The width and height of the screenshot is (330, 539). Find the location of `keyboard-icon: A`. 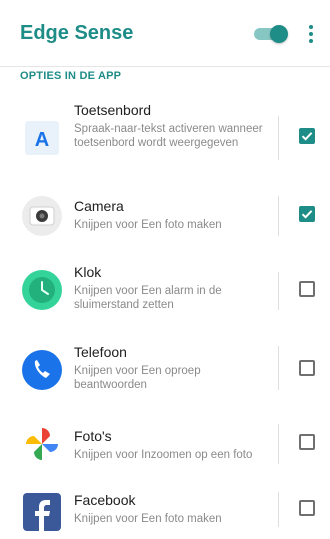

keyboard-icon: A is located at coordinates (42, 138).